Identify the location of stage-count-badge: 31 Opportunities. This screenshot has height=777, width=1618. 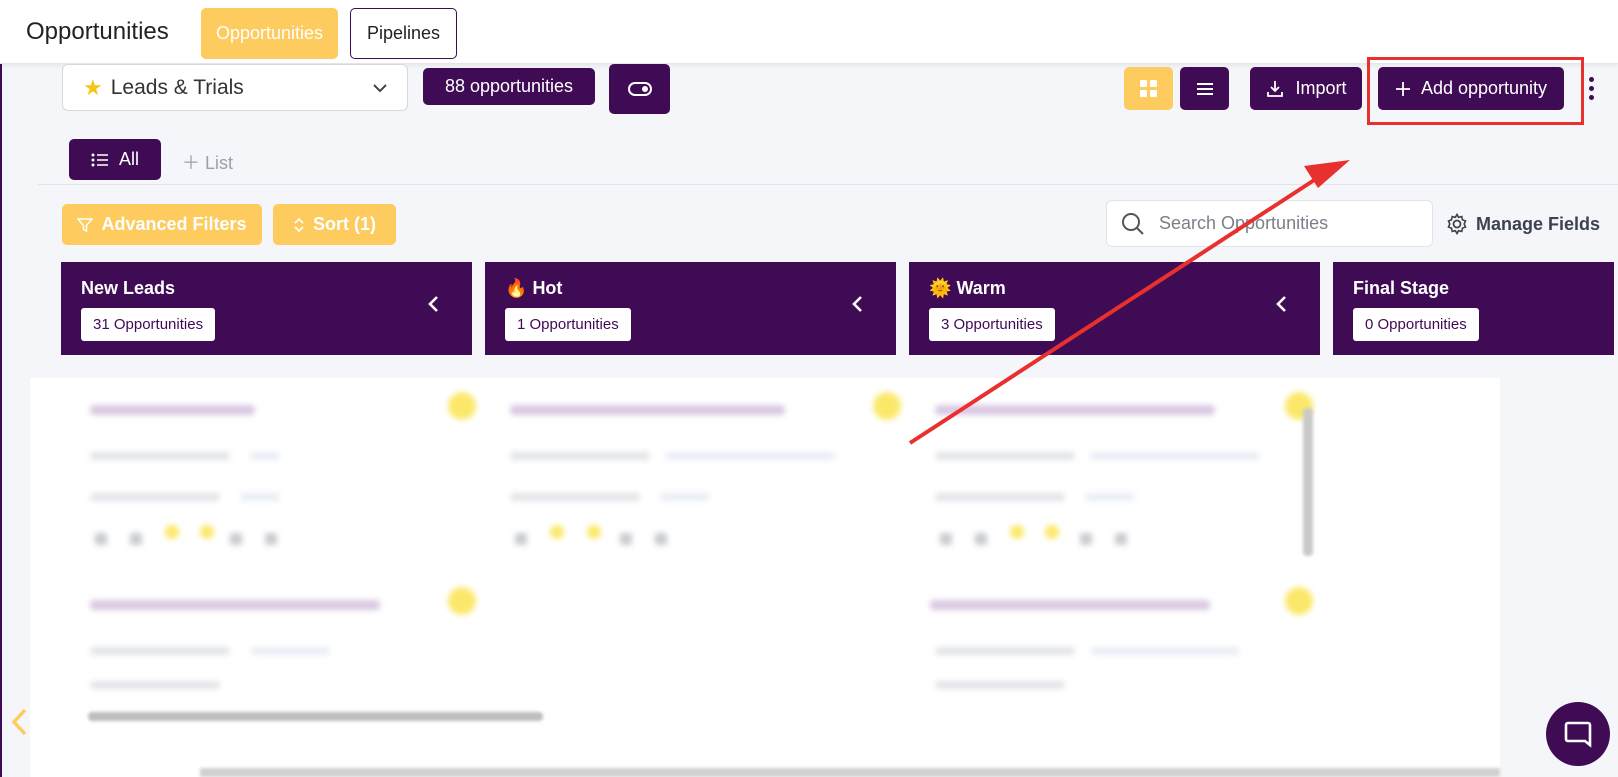
(148, 324).